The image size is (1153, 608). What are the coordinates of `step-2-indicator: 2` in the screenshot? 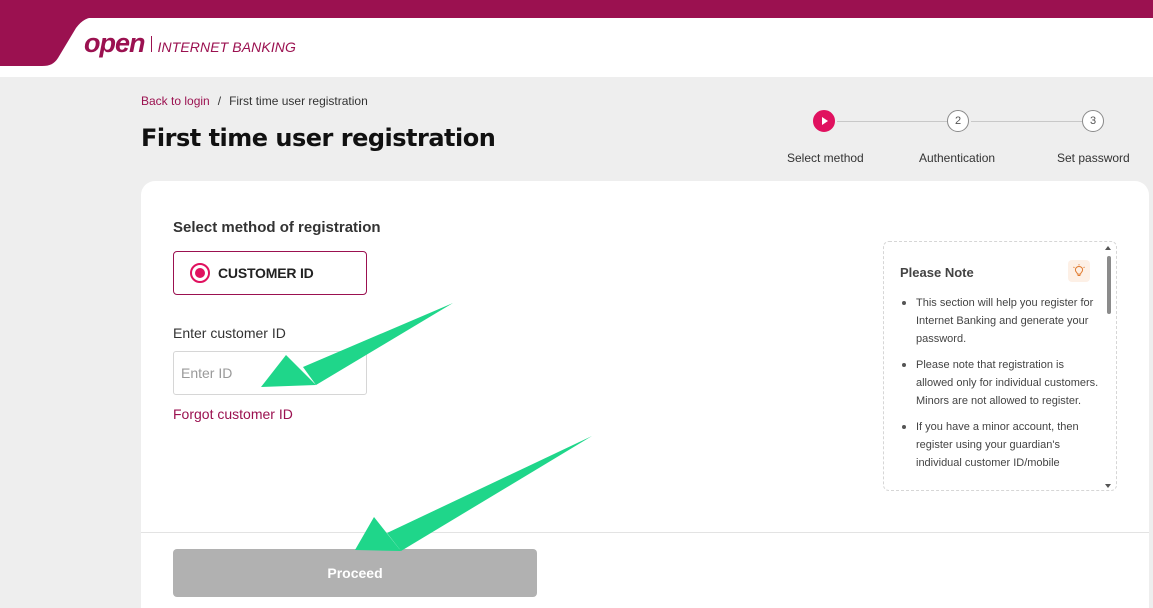 It's located at (958, 121).